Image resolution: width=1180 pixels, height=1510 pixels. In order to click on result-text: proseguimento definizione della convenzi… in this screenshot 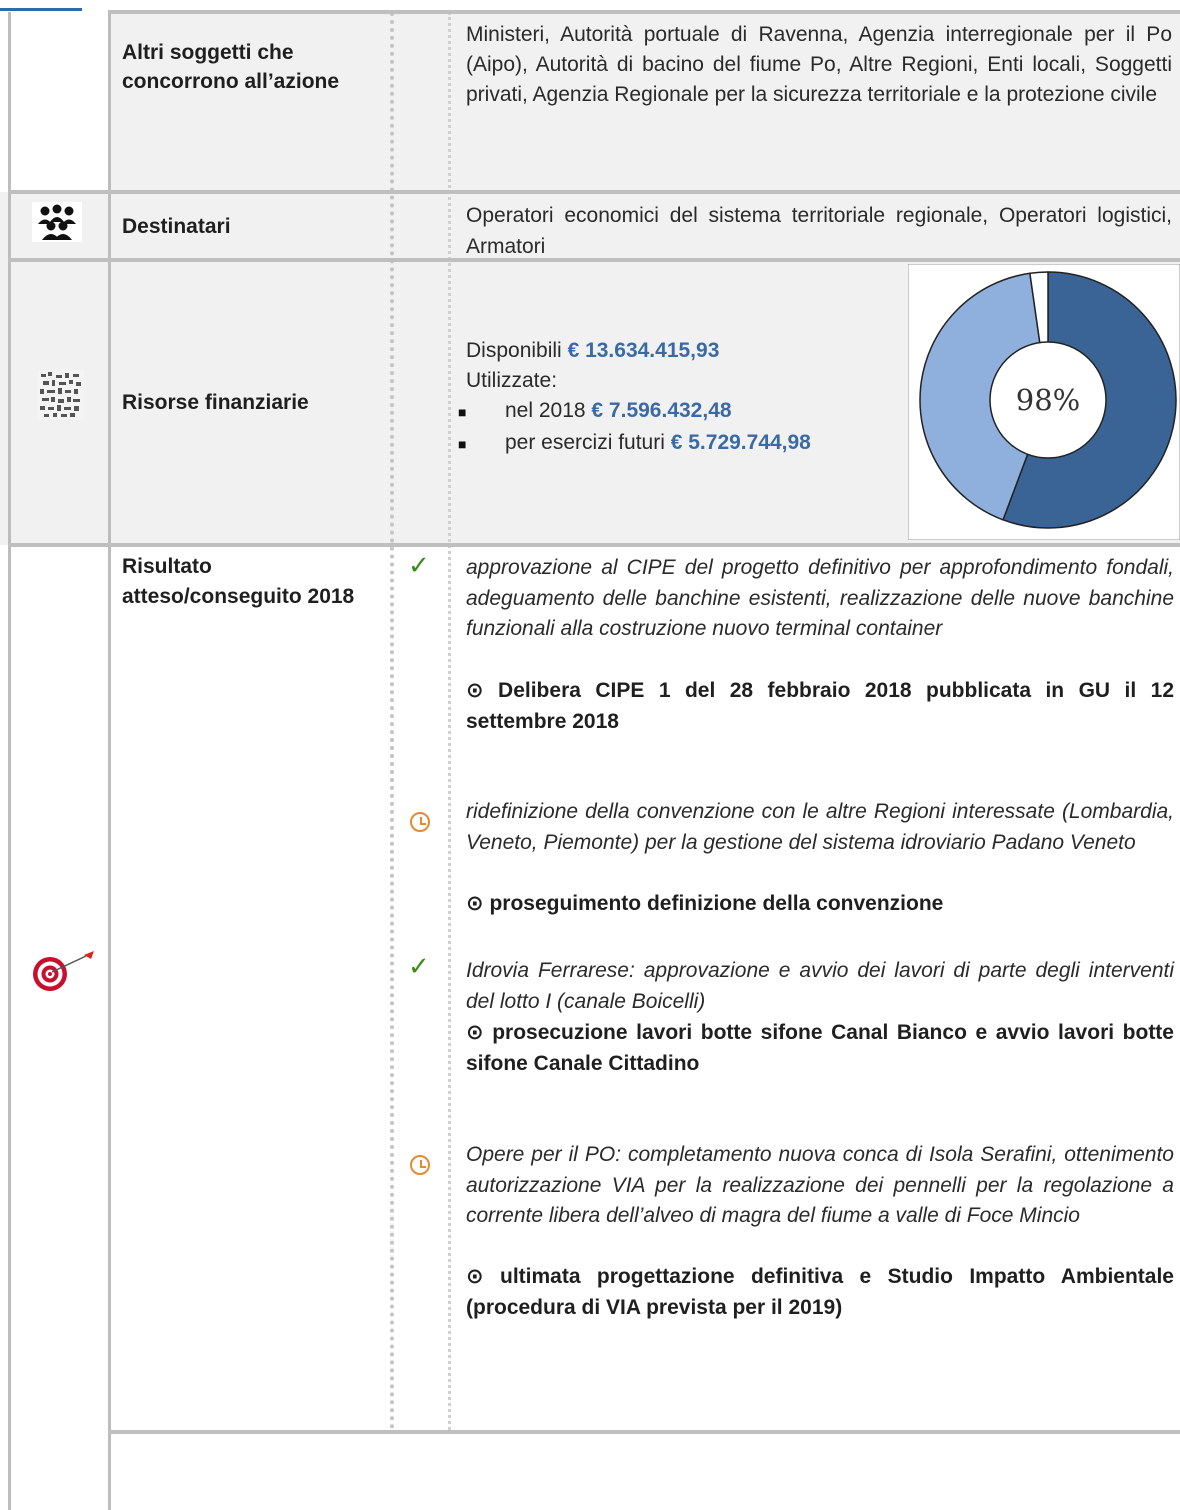, I will do `click(716, 903)`.